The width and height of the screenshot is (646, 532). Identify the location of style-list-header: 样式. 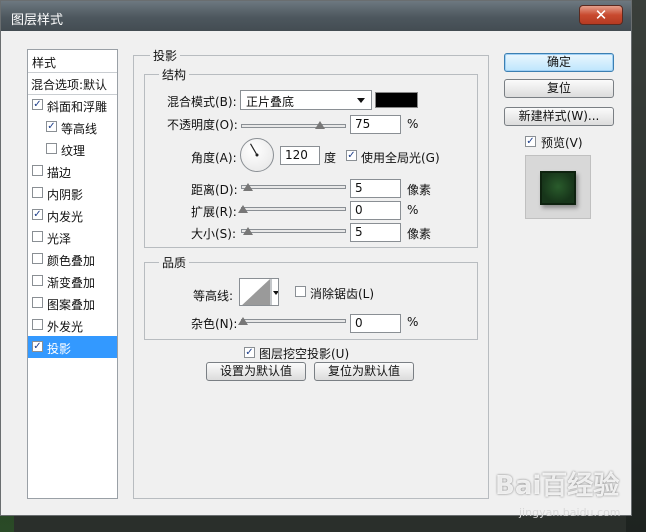
(72, 61).